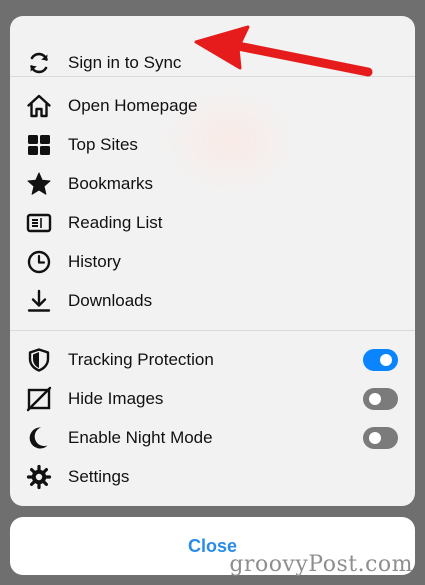 This screenshot has height=585, width=425. Describe the element at coordinates (39, 262) in the screenshot. I see `clock-icon` at that location.